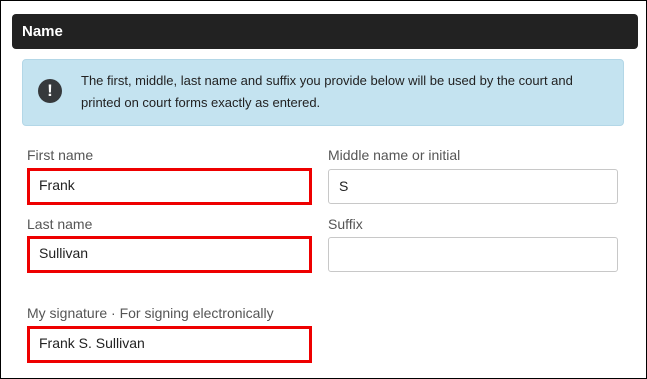 This screenshot has width=647, height=379. Describe the element at coordinates (345, 224) in the screenshot. I see `suffix-label: Suffix` at that location.